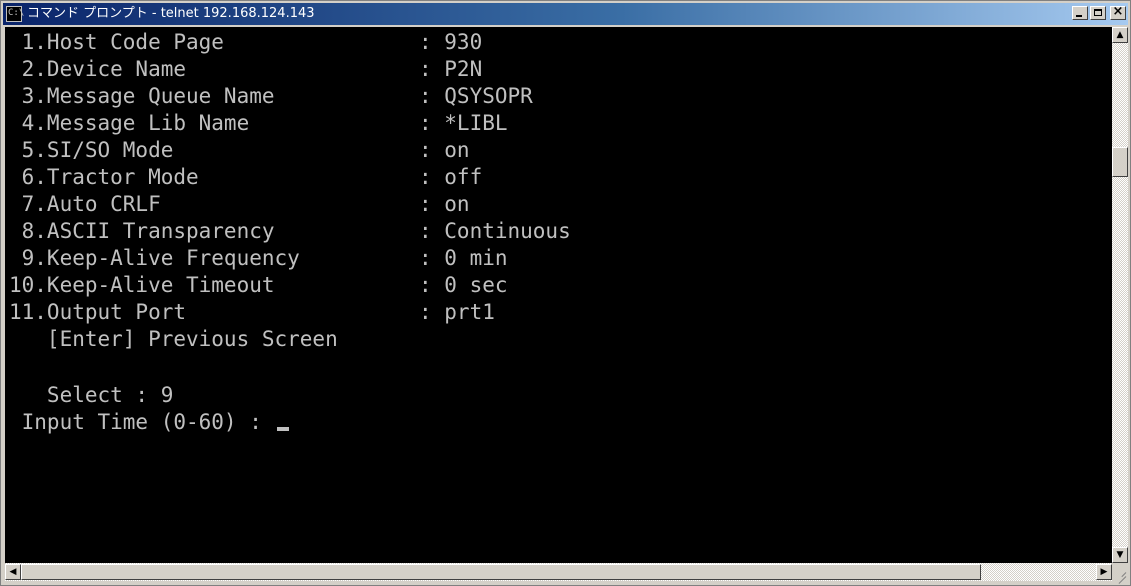 Image resolution: width=1131 pixels, height=586 pixels. I want to click on minimize-button, so click(1080, 13).